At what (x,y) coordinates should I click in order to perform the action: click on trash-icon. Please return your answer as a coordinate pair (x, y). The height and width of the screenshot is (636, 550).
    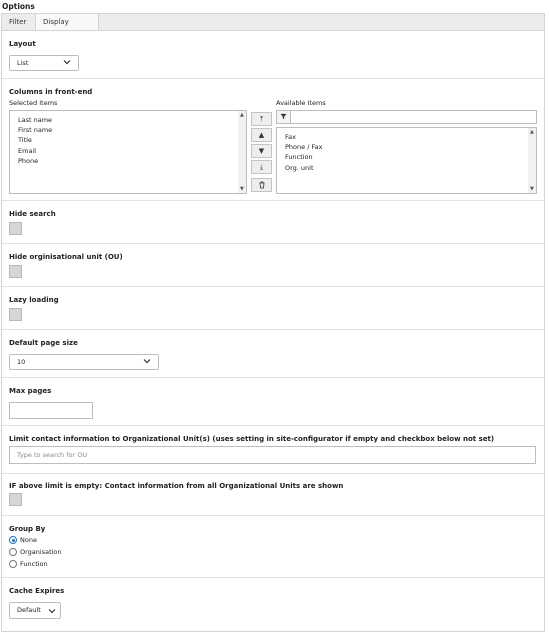
    Looking at the image, I should click on (261, 185).